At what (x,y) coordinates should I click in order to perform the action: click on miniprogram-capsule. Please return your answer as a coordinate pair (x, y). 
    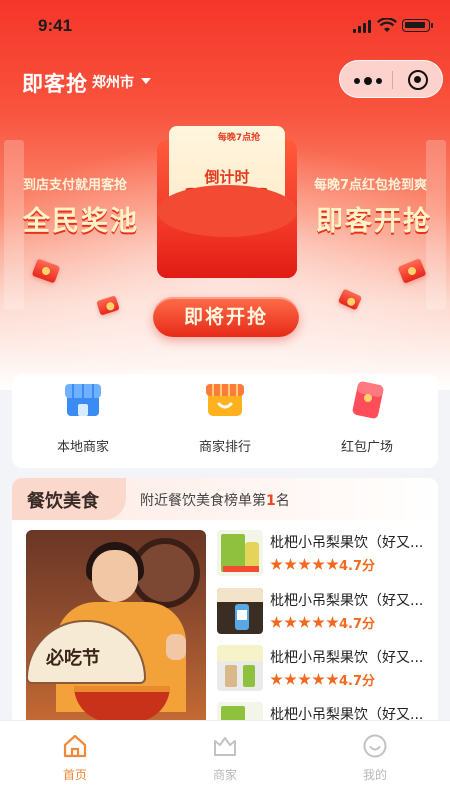
    Looking at the image, I should click on (391, 79).